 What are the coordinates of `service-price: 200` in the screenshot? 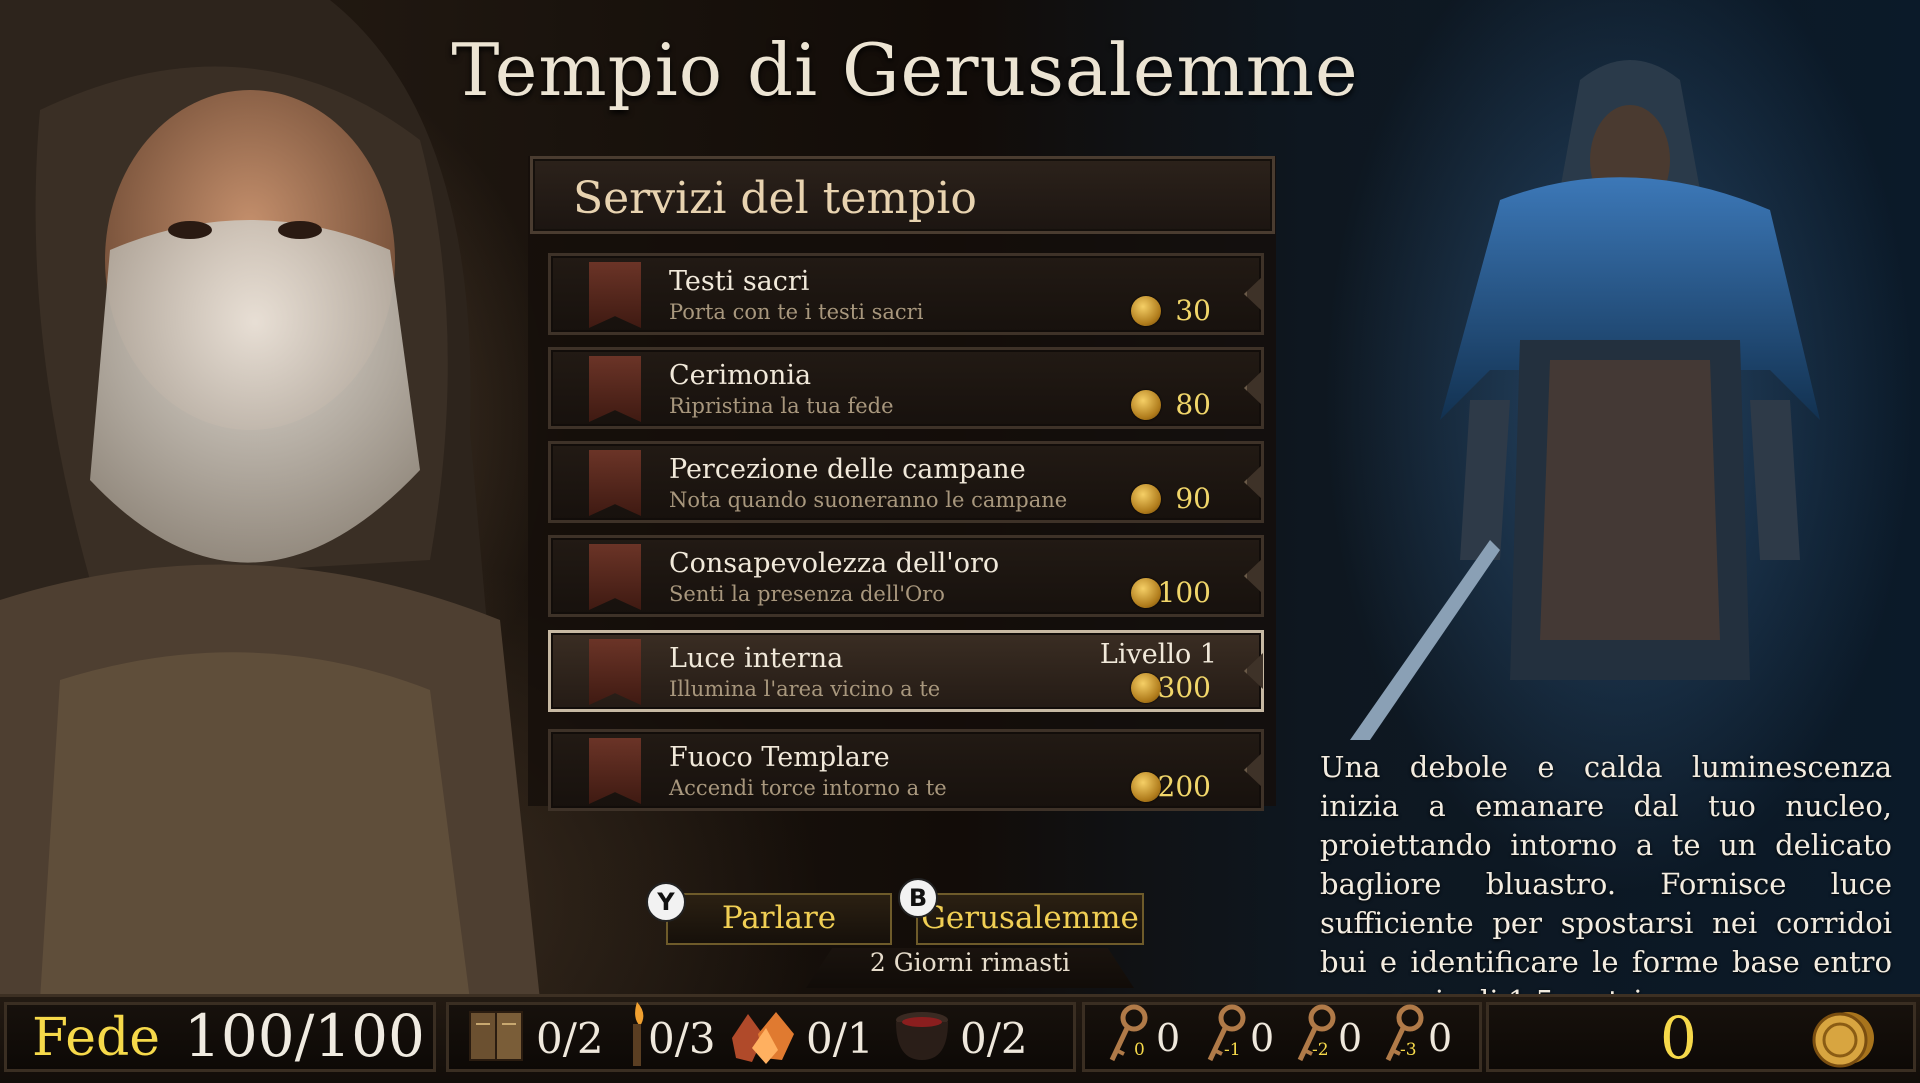 It's located at (1184, 786).